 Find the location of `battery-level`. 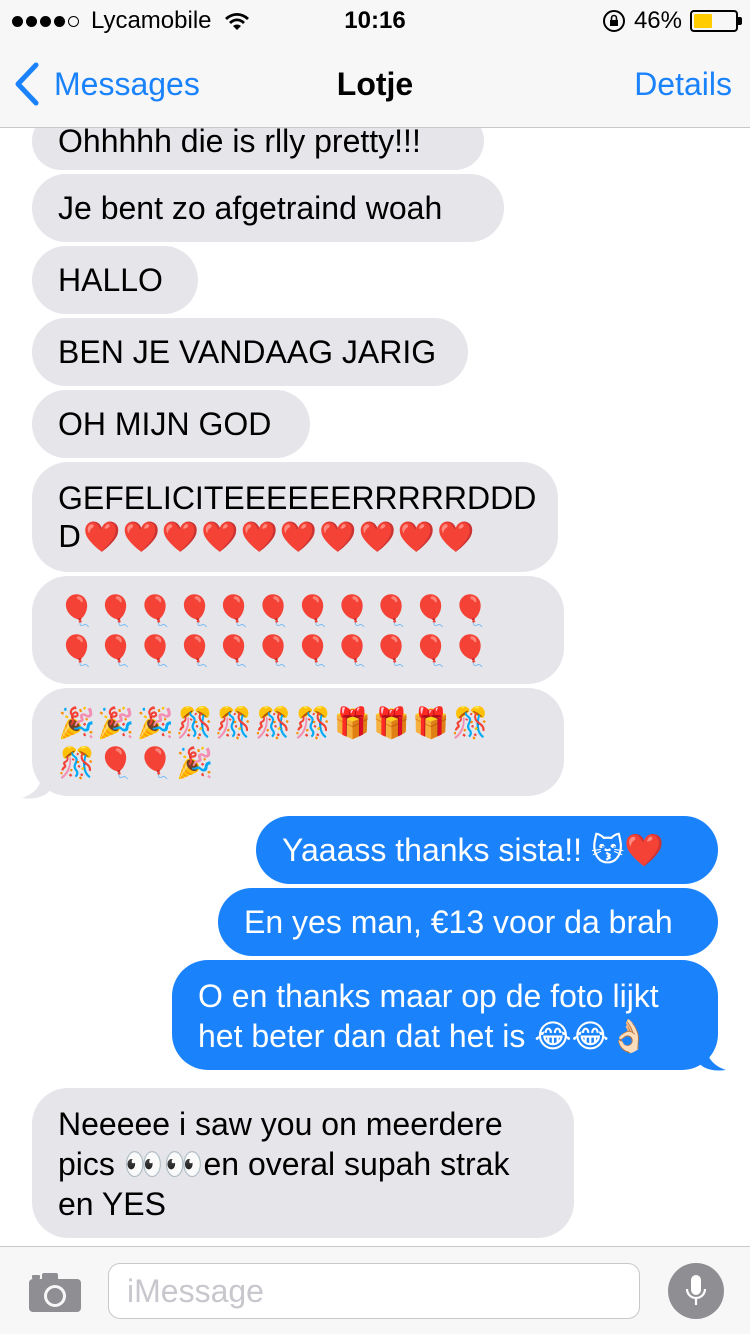

battery-level is located at coordinates (703, 21).